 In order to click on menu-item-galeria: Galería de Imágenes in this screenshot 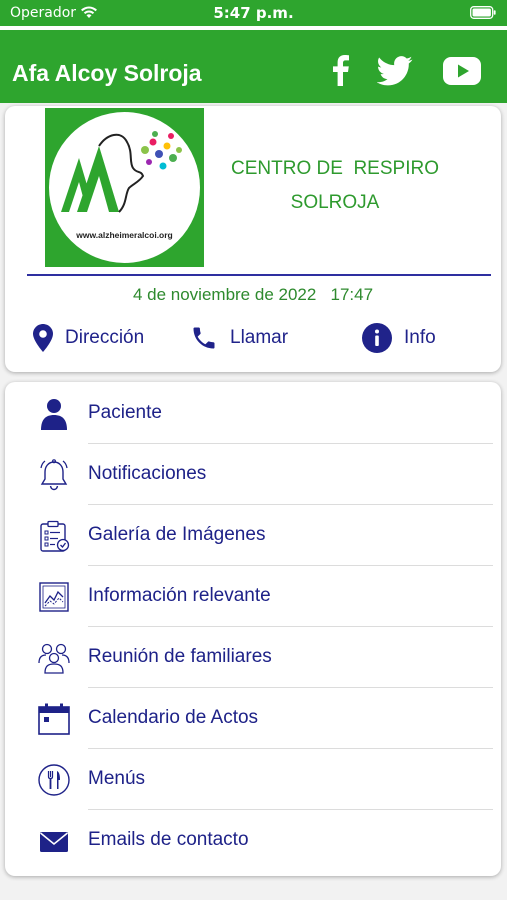, I will do `click(253, 535)`.